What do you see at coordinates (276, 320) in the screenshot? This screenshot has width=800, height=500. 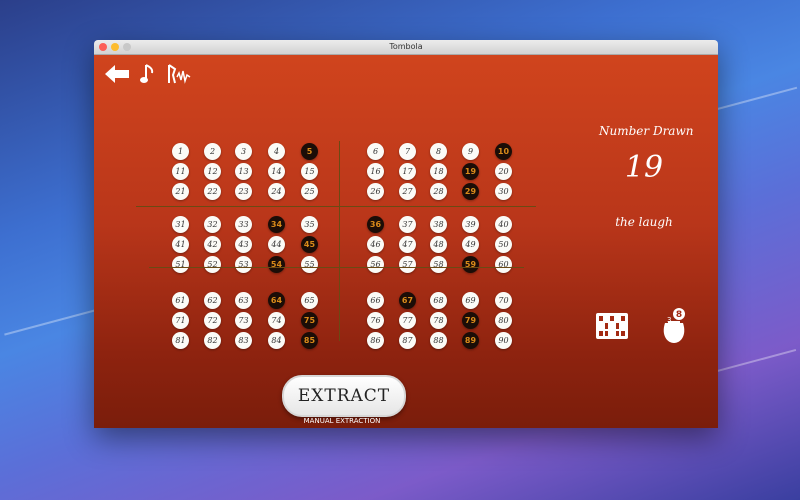 I see `board-number-74: 74` at bounding box center [276, 320].